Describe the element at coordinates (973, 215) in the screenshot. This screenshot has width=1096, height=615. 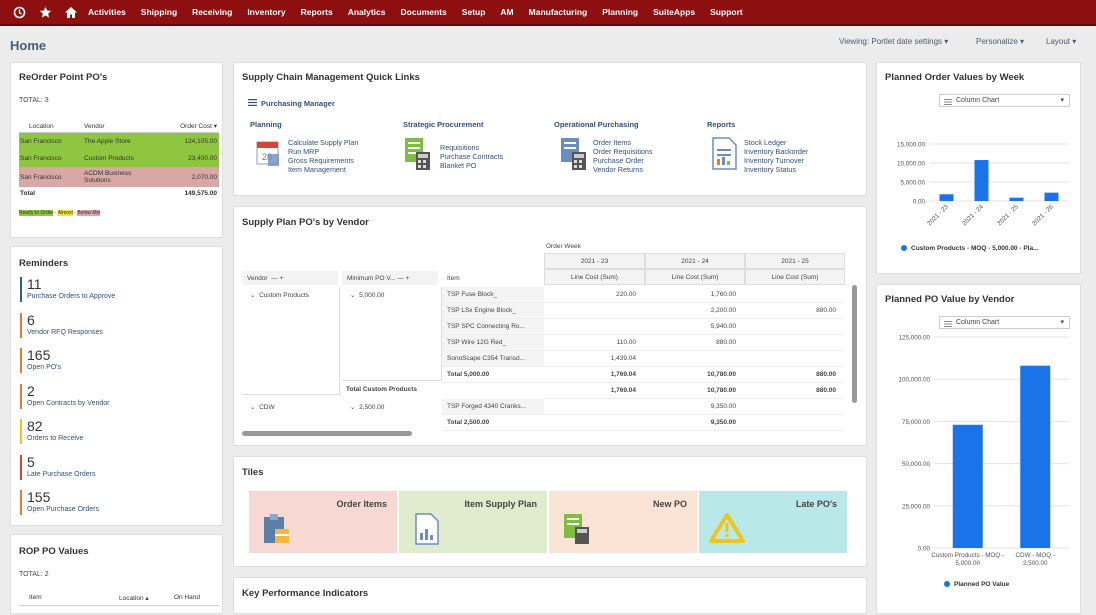
I see `x-tick-label: 2021 - 24` at that location.